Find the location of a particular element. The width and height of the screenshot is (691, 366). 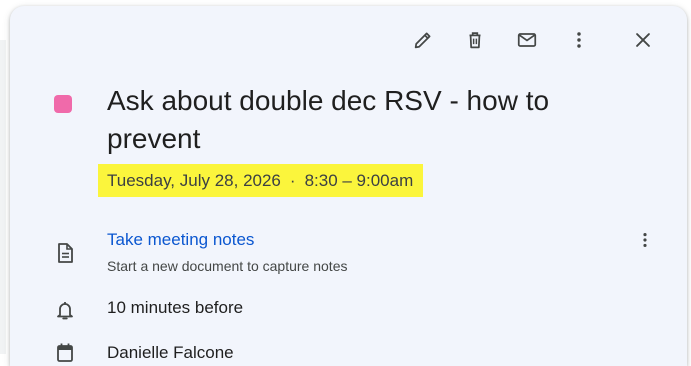

event-toolbar is located at coordinates (533, 40).